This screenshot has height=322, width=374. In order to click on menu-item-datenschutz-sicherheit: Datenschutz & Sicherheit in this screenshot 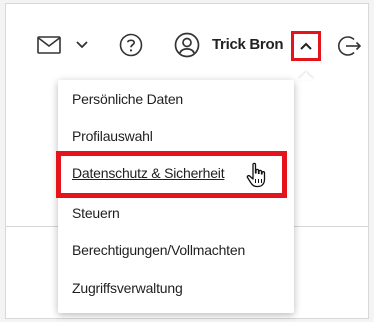, I will do `click(148, 173)`.